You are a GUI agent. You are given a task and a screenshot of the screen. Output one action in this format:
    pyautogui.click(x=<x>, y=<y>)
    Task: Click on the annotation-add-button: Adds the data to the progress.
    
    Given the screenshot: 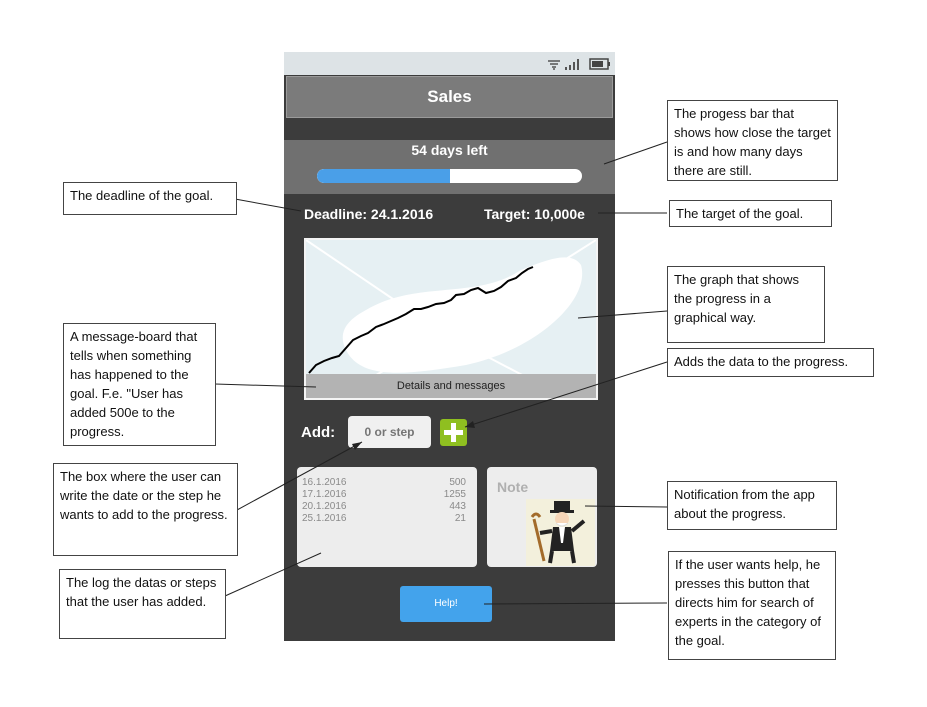 What is the action you would take?
    pyautogui.click(x=770, y=362)
    